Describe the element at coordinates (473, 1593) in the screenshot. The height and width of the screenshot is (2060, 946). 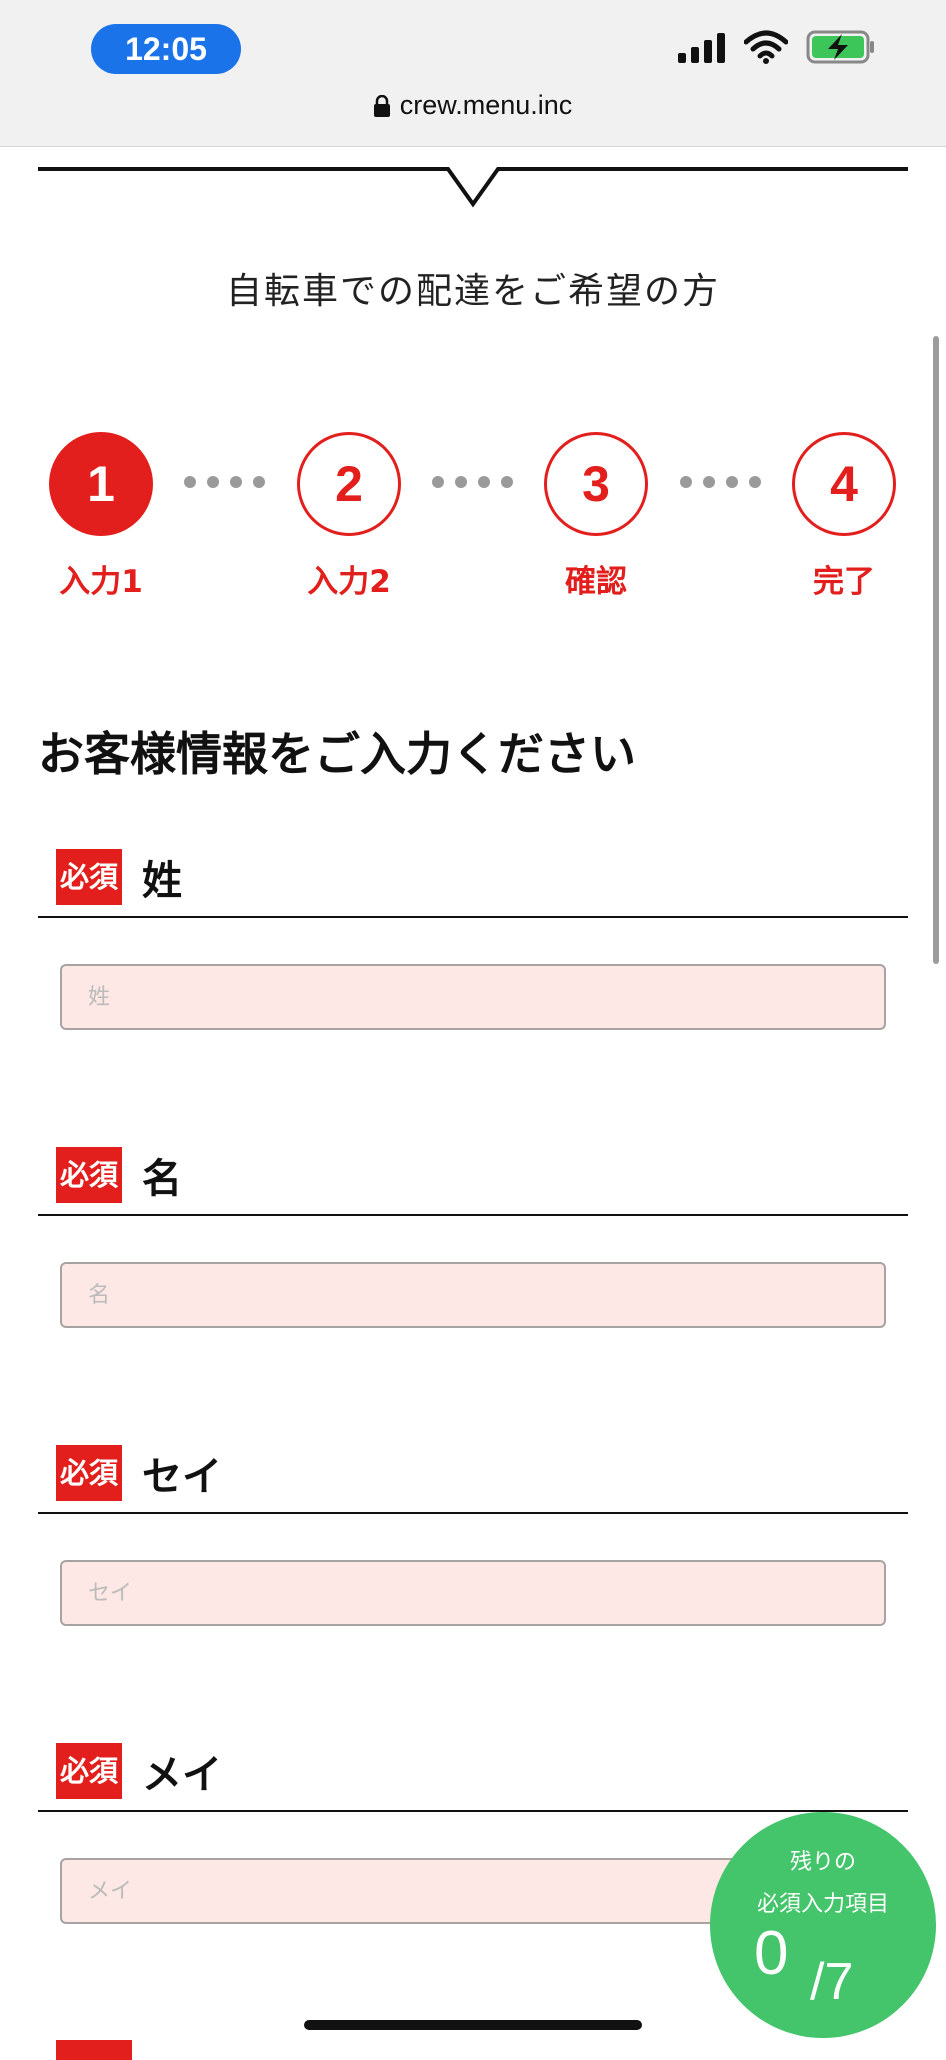
I see `last-name-kana-input` at that location.